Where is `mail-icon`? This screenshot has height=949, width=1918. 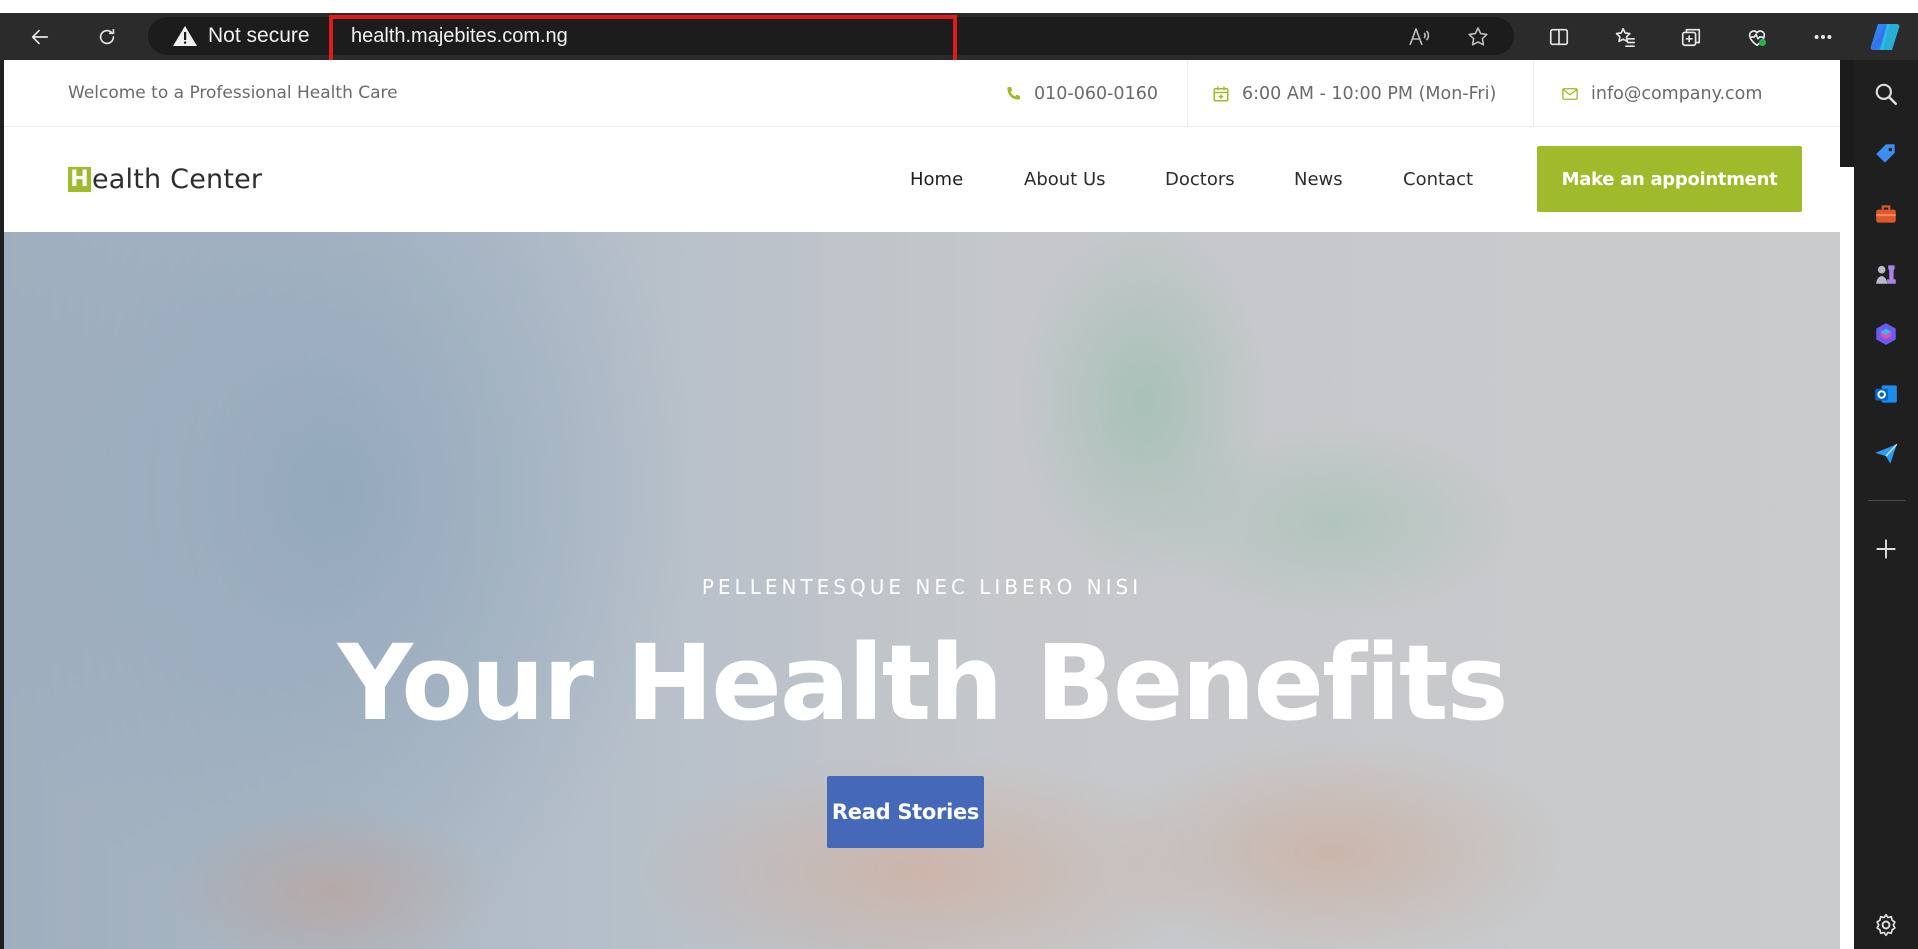
mail-icon is located at coordinates (1570, 93).